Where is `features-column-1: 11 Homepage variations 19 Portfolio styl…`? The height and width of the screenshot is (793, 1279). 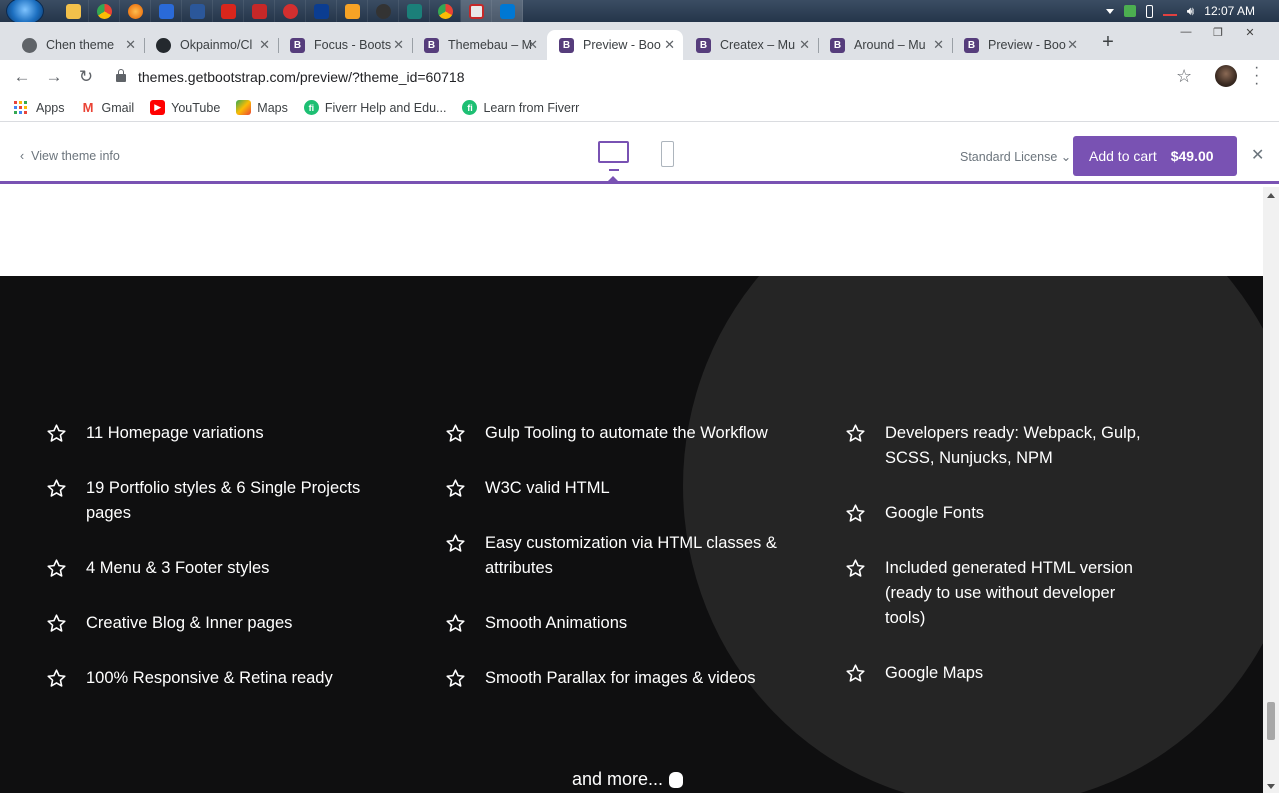 features-column-1: 11 Homepage variations 19 Portfolio styl… is located at coordinates (226, 556).